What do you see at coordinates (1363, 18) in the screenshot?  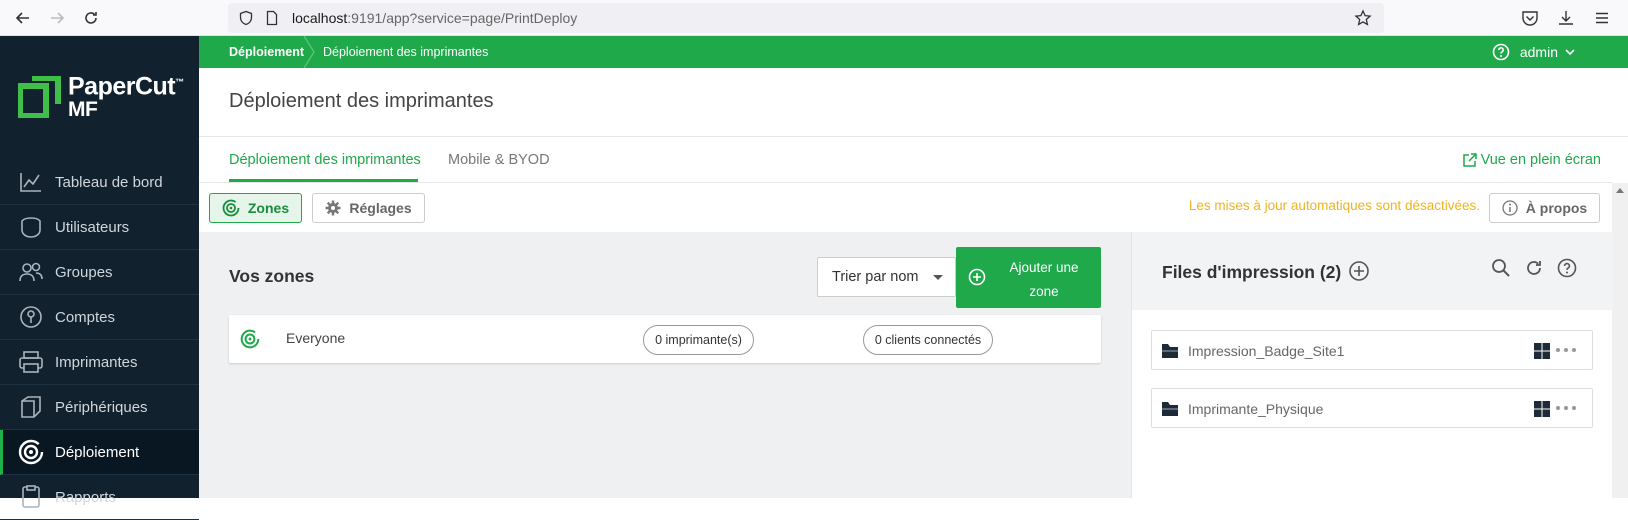 I see `bookmark-star-icon` at bounding box center [1363, 18].